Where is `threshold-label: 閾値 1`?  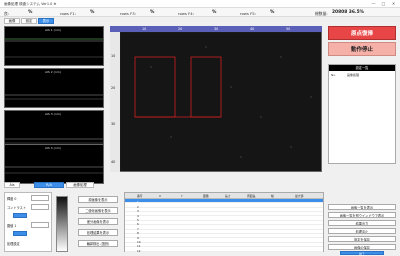 threshold-label: 閾値 1 is located at coordinates (12, 226).